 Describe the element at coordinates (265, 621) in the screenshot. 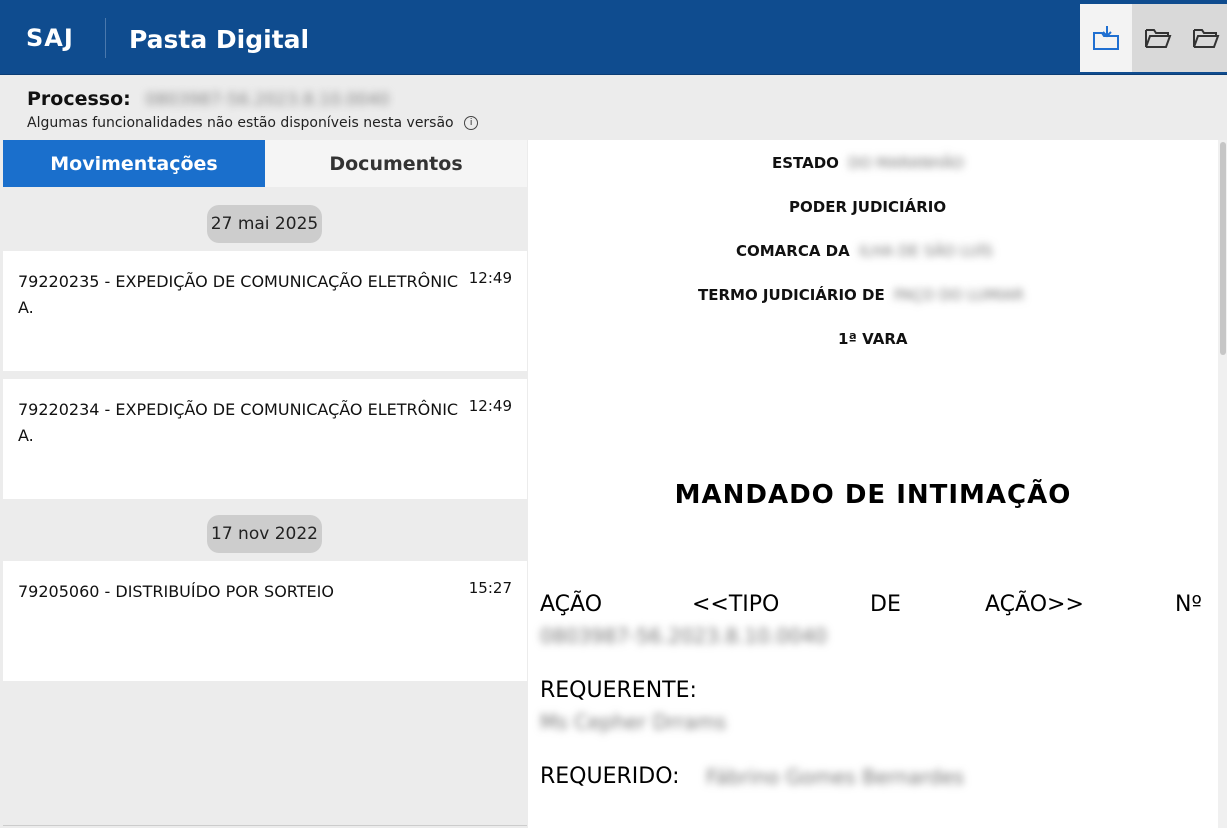

I see `list-item: 79205060 - DISTRIBUÍDO POR SORTEIO 15:27` at that location.